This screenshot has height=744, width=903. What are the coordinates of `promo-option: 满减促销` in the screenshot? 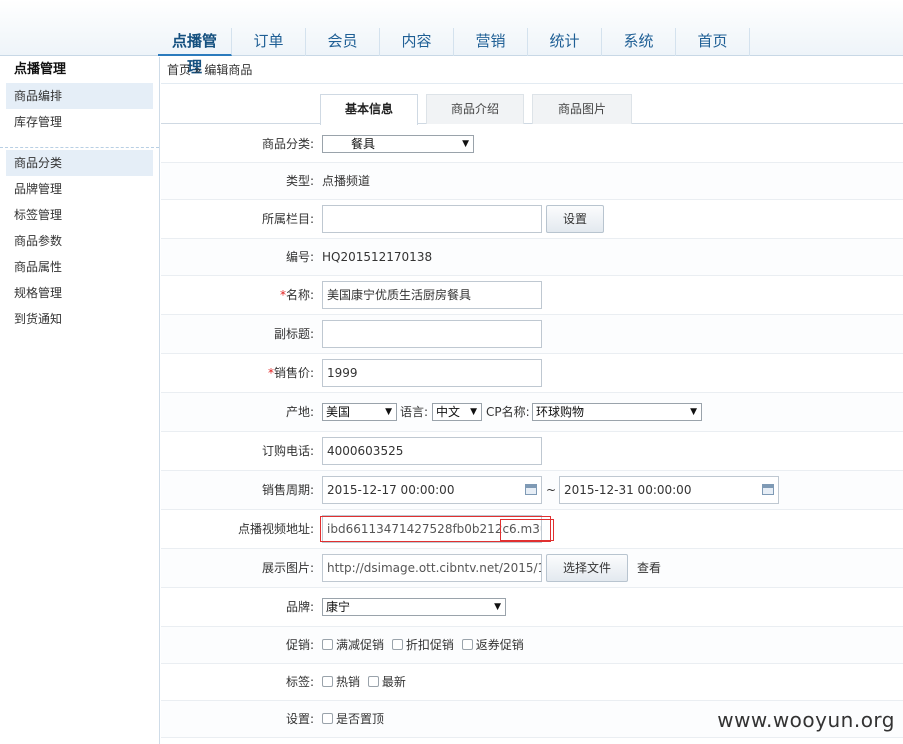 It's located at (353, 645).